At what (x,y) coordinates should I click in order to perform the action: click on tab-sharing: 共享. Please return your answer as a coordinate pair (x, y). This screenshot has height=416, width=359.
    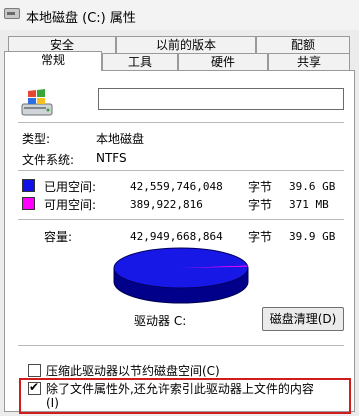
    Looking at the image, I should click on (309, 61).